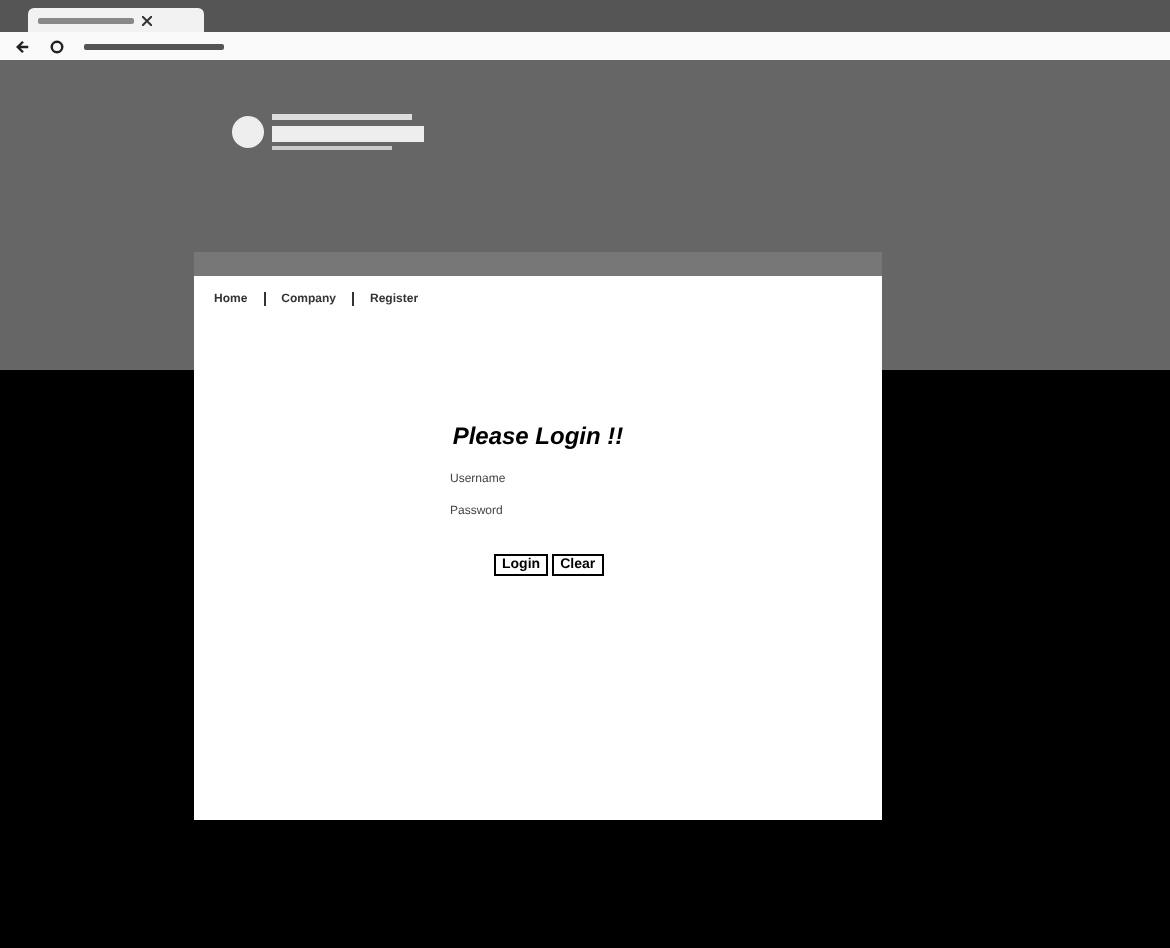 This screenshot has width=1170, height=948. Describe the element at coordinates (86, 20) in the screenshot. I see `tab-title-smudge` at that location.